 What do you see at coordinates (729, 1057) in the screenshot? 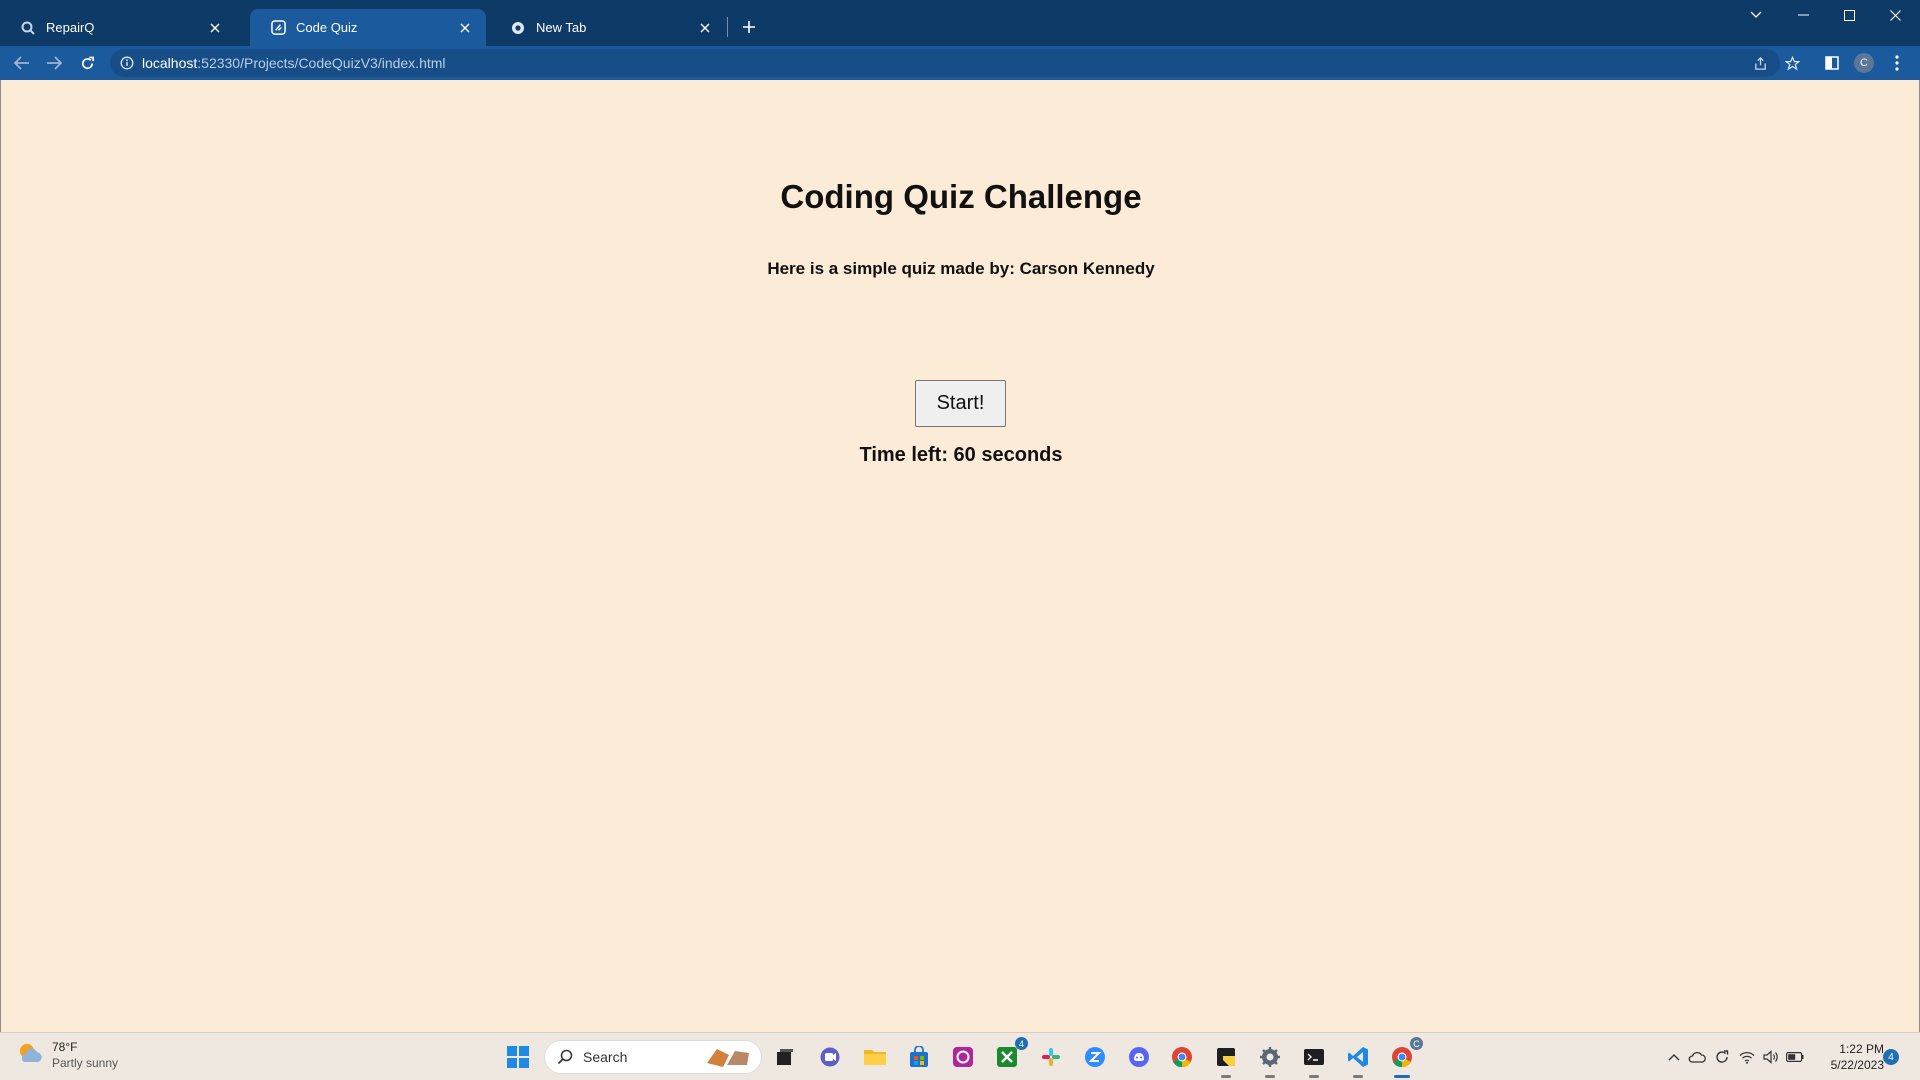
I see `search-highlight-icon` at bounding box center [729, 1057].